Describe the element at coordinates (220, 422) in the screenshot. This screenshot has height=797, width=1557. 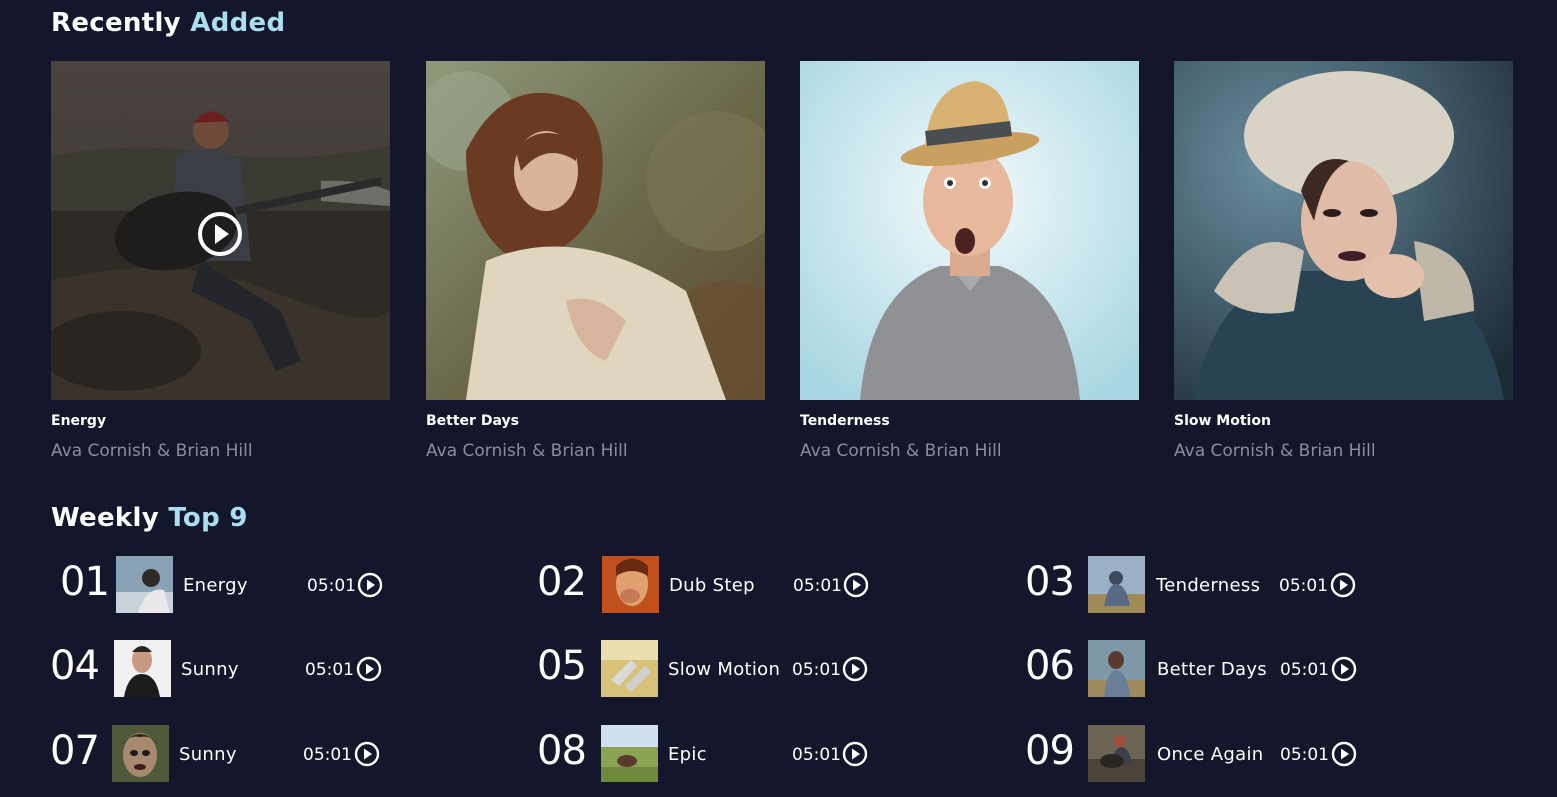
I see `album-title: Energy` at that location.